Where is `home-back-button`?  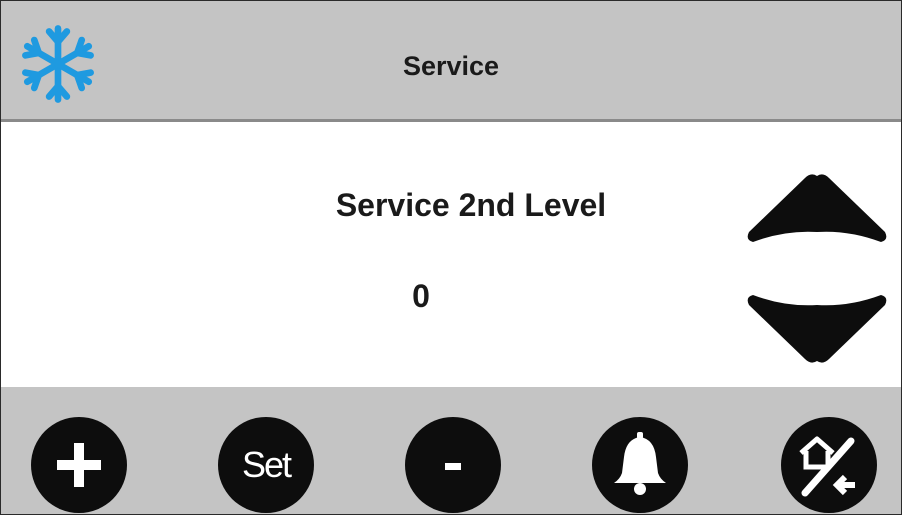
home-back-button is located at coordinates (829, 465).